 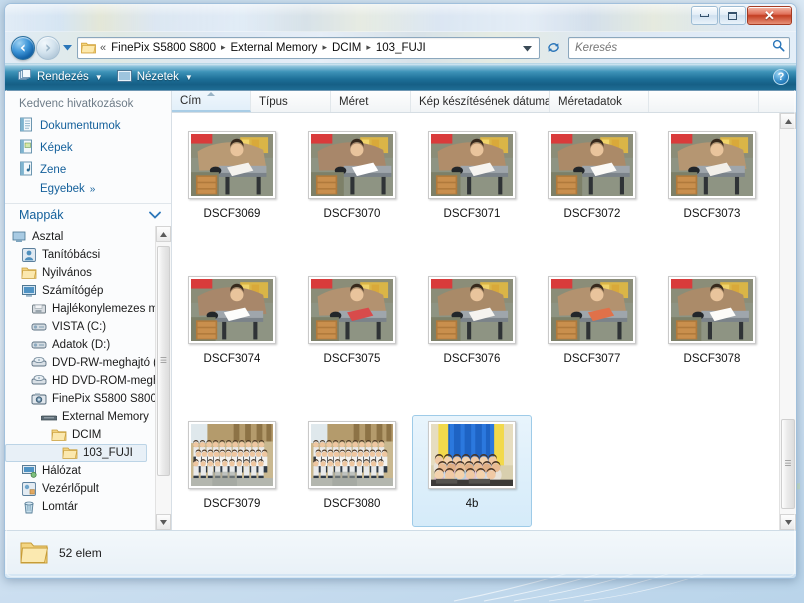 I want to click on column-header-m-retadatok: Méretadatok, so click(x=599, y=101).